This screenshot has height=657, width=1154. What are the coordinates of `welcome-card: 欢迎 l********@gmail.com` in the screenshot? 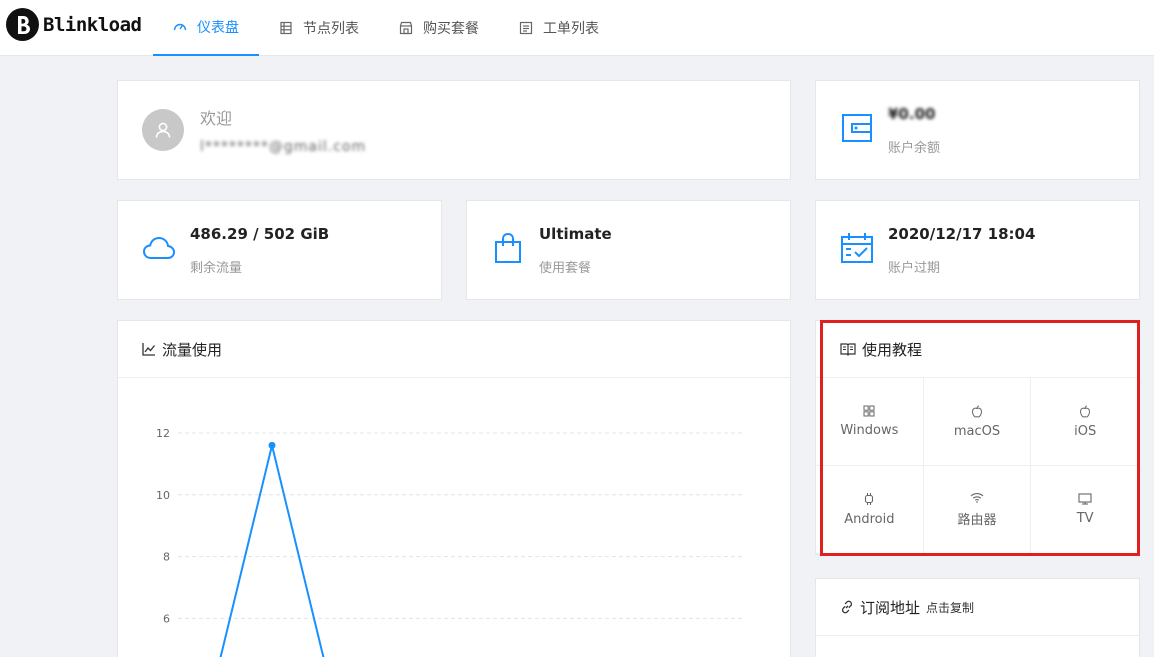 It's located at (454, 130).